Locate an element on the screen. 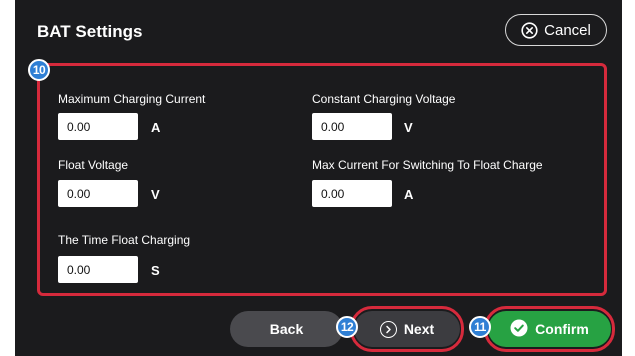 Image resolution: width=635 pixels, height=356 pixels. back-button: Back is located at coordinates (286, 329).